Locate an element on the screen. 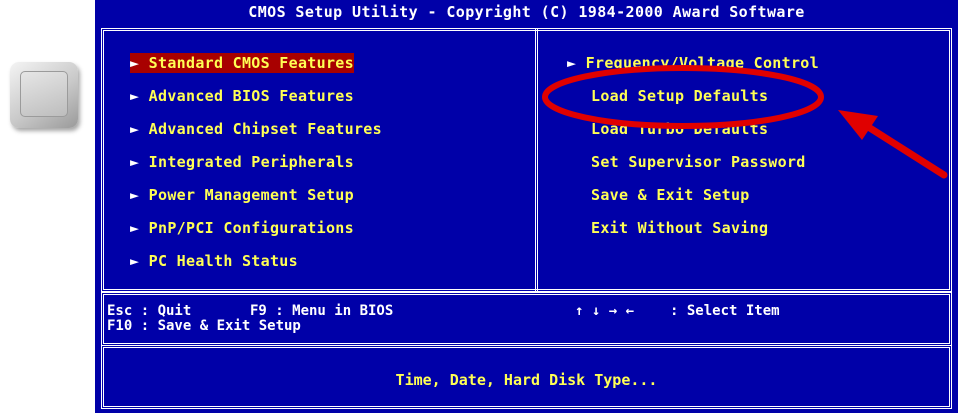 This screenshot has width=958, height=413. annotation-overlay is located at coordinates (745, 122).